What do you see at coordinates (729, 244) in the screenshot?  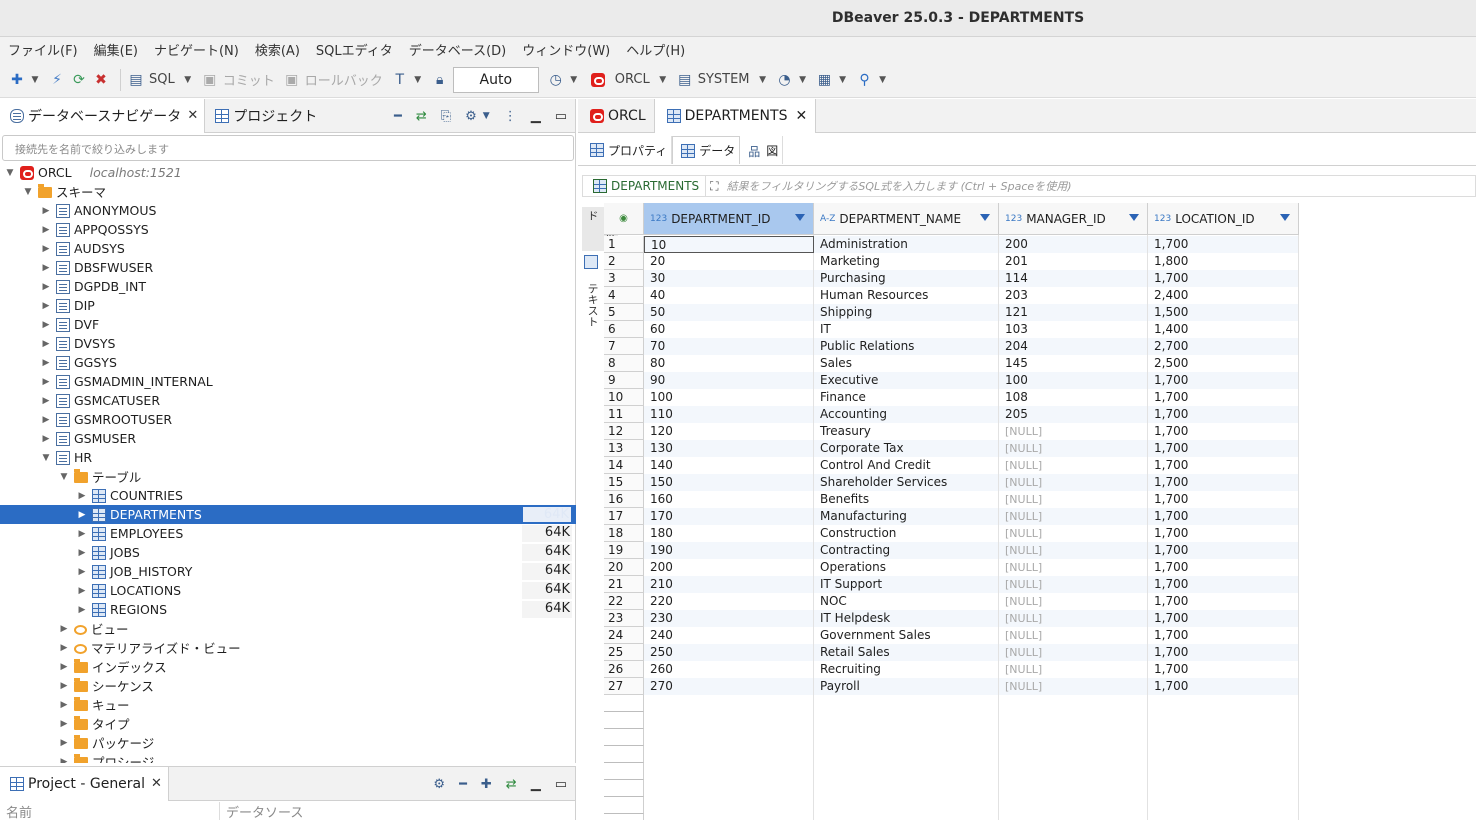 I see `grid-cell: 10` at bounding box center [729, 244].